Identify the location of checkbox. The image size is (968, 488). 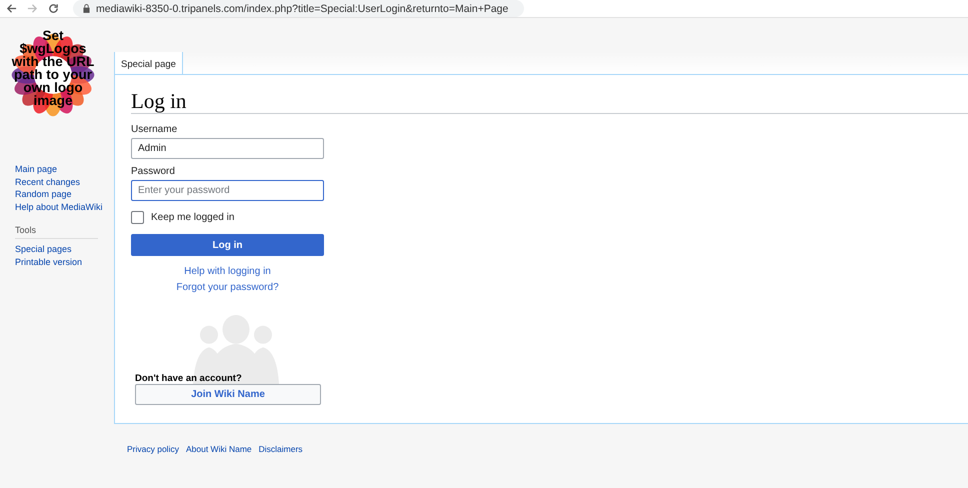
(137, 217).